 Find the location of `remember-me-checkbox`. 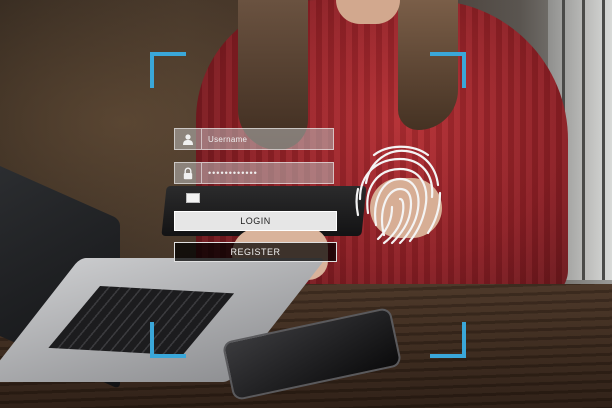

remember-me-checkbox is located at coordinates (193, 198).